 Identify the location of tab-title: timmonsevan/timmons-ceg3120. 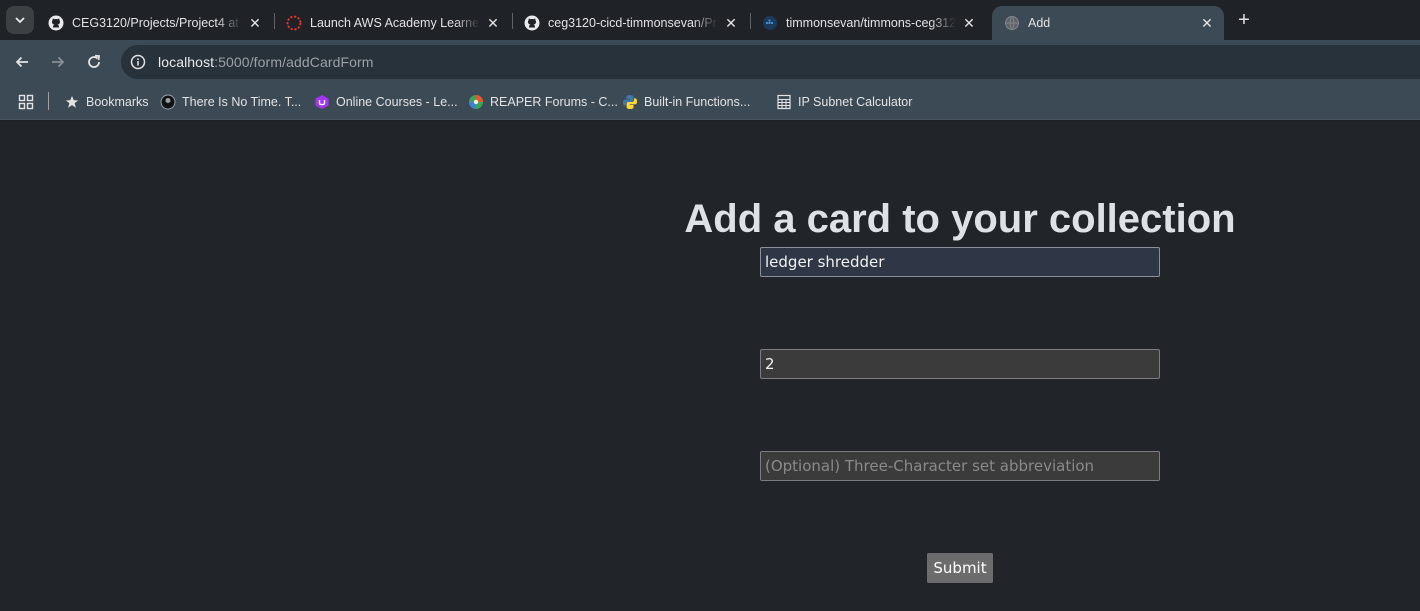
(871, 23).